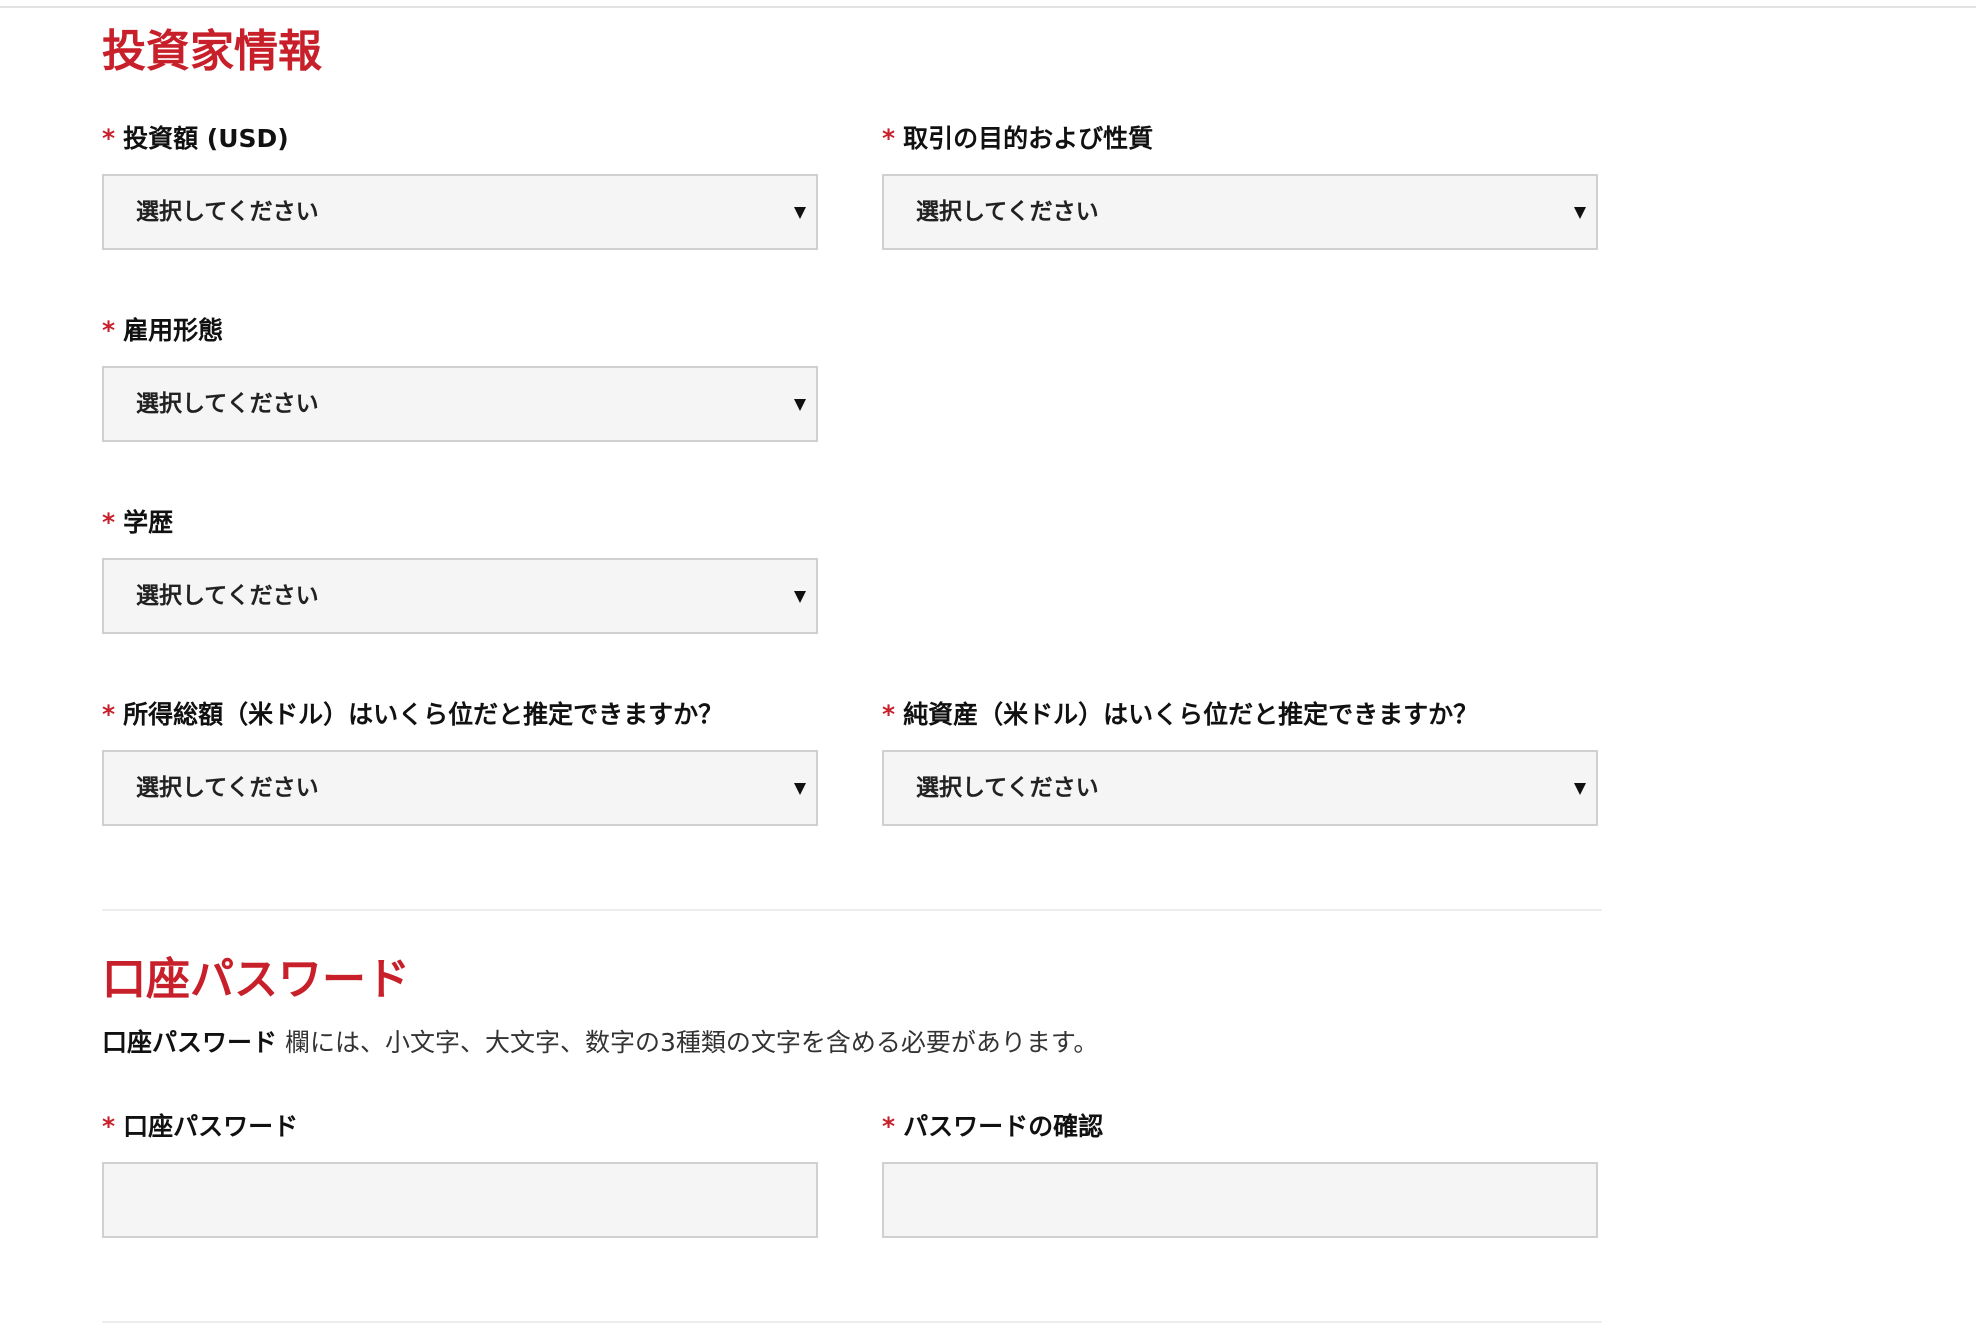  I want to click on investment-amount-select: 選択してください, so click(460, 212).